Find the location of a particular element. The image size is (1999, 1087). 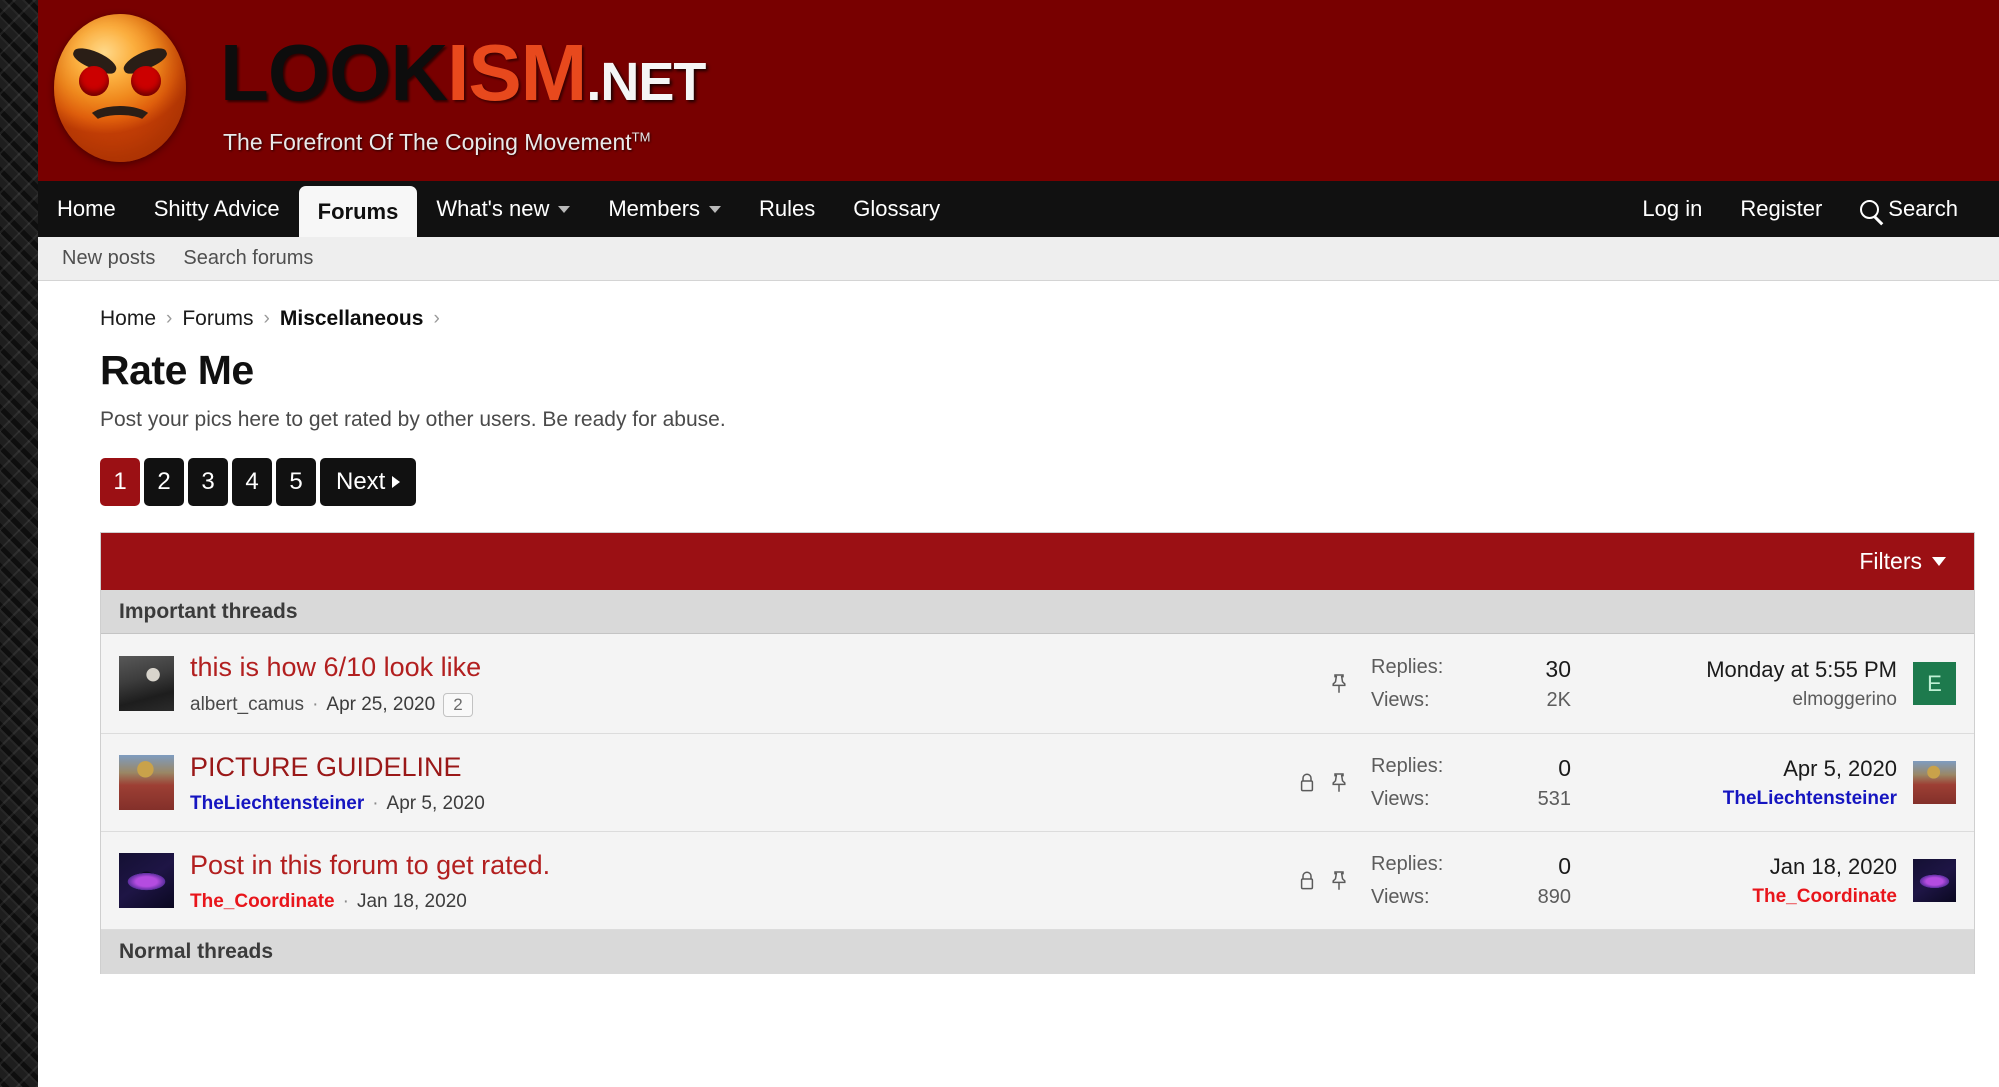

sub-navigation: New posts Search forums is located at coordinates (1018, 259).